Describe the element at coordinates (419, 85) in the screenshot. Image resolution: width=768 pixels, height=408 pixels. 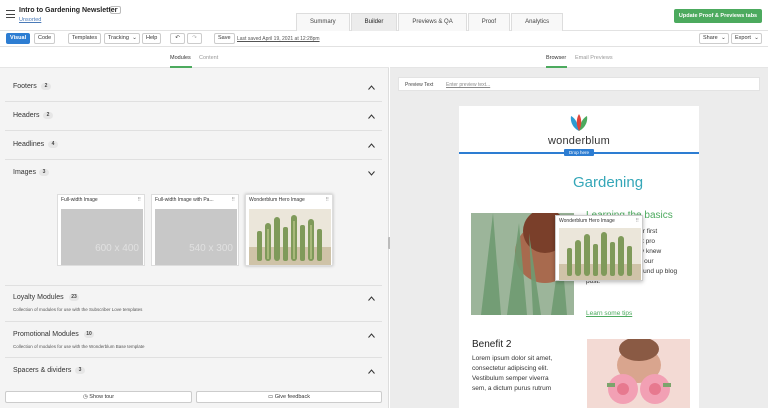
I see `preview-text-label: Preview Text` at that location.